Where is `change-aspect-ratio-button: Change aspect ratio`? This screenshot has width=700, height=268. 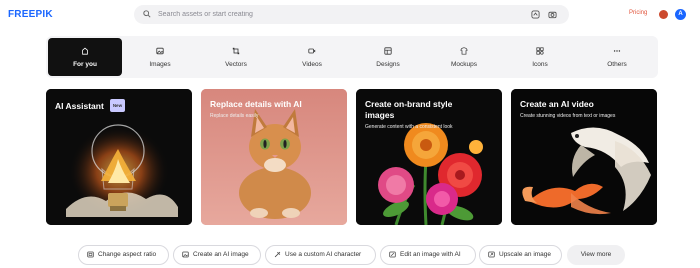 change-aspect-ratio-button: Change aspect ratio is located at coordinates (123, 255).